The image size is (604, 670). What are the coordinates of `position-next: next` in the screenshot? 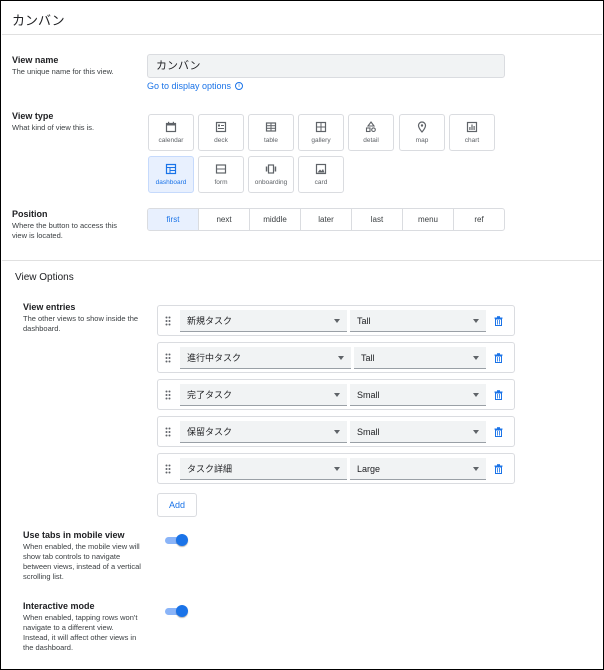 It's located at (224, 219).